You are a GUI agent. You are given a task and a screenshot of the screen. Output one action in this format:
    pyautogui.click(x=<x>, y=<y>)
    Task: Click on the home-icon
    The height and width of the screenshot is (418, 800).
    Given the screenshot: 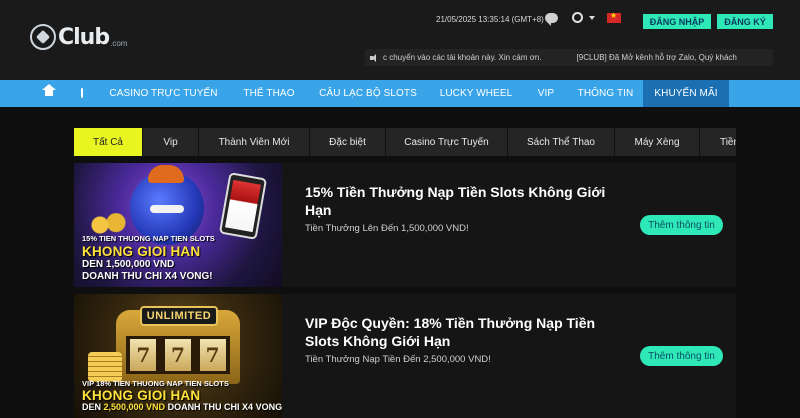 What is the action you would take?
    pyautogui.click(x=48, y=91)
    